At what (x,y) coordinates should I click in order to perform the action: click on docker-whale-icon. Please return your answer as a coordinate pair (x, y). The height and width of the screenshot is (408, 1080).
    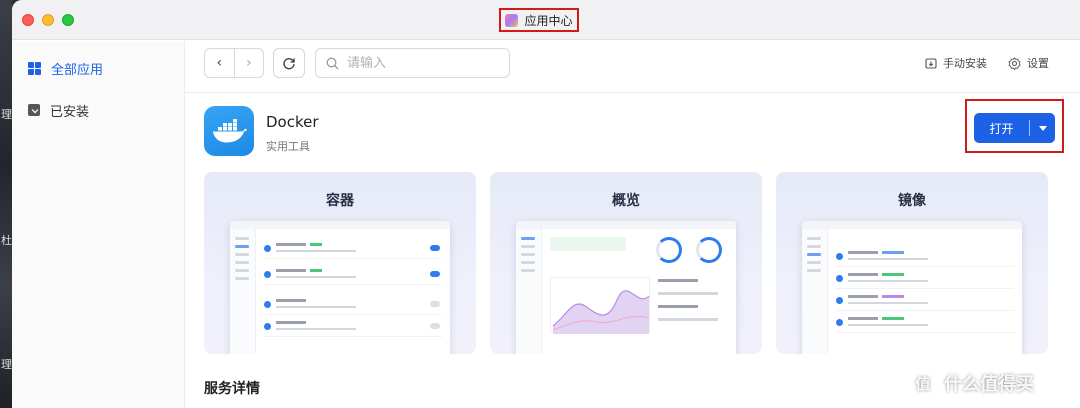
    Looking at the image, I should click on (230, 131).